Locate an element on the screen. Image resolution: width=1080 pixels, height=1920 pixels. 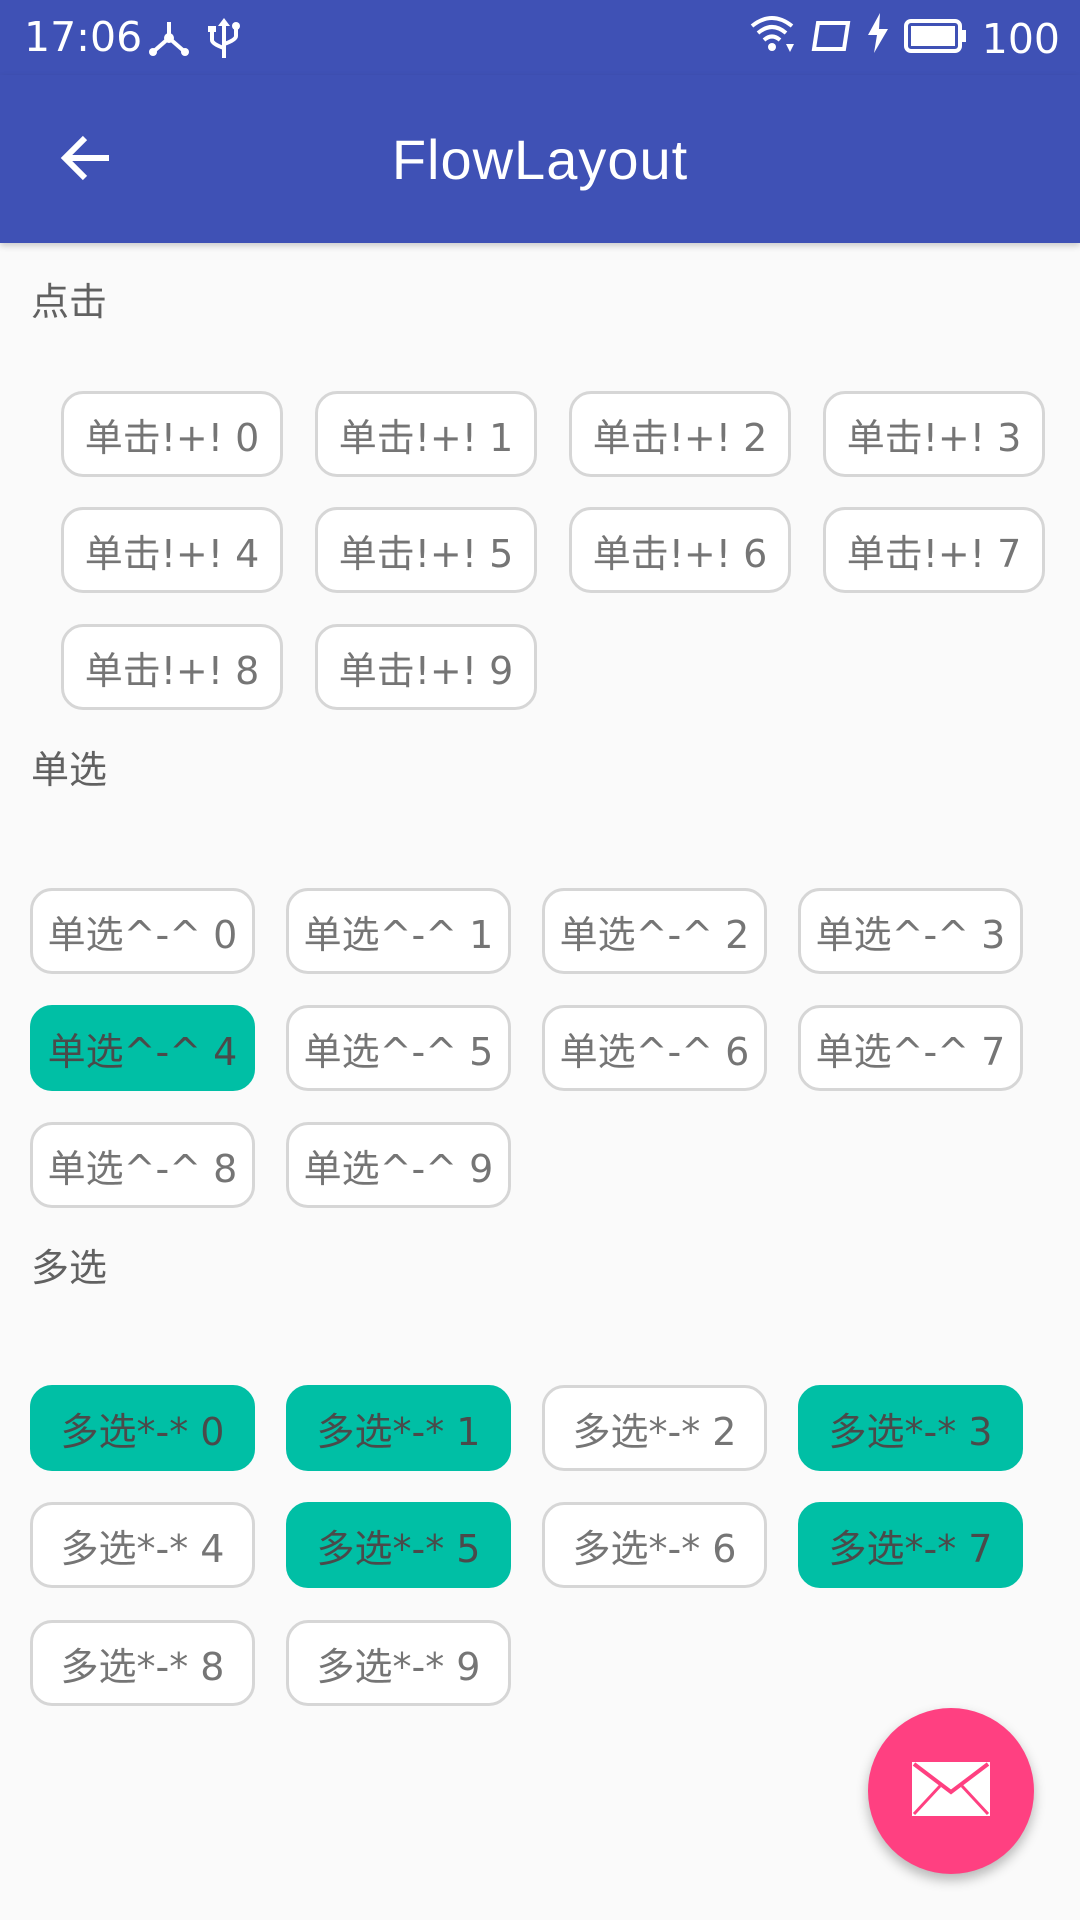
single-choice-chip: 单选^-^ 5 is located at coordinates (398, 1048).